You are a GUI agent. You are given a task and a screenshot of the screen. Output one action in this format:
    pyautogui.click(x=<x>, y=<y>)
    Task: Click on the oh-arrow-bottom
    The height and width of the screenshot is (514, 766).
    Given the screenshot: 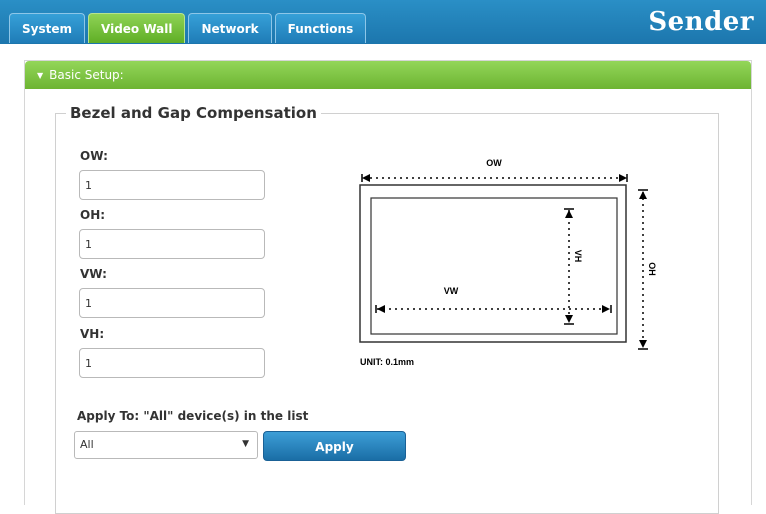 What is the action you would take?
    pyautogui.click(x=643, y=344)
    